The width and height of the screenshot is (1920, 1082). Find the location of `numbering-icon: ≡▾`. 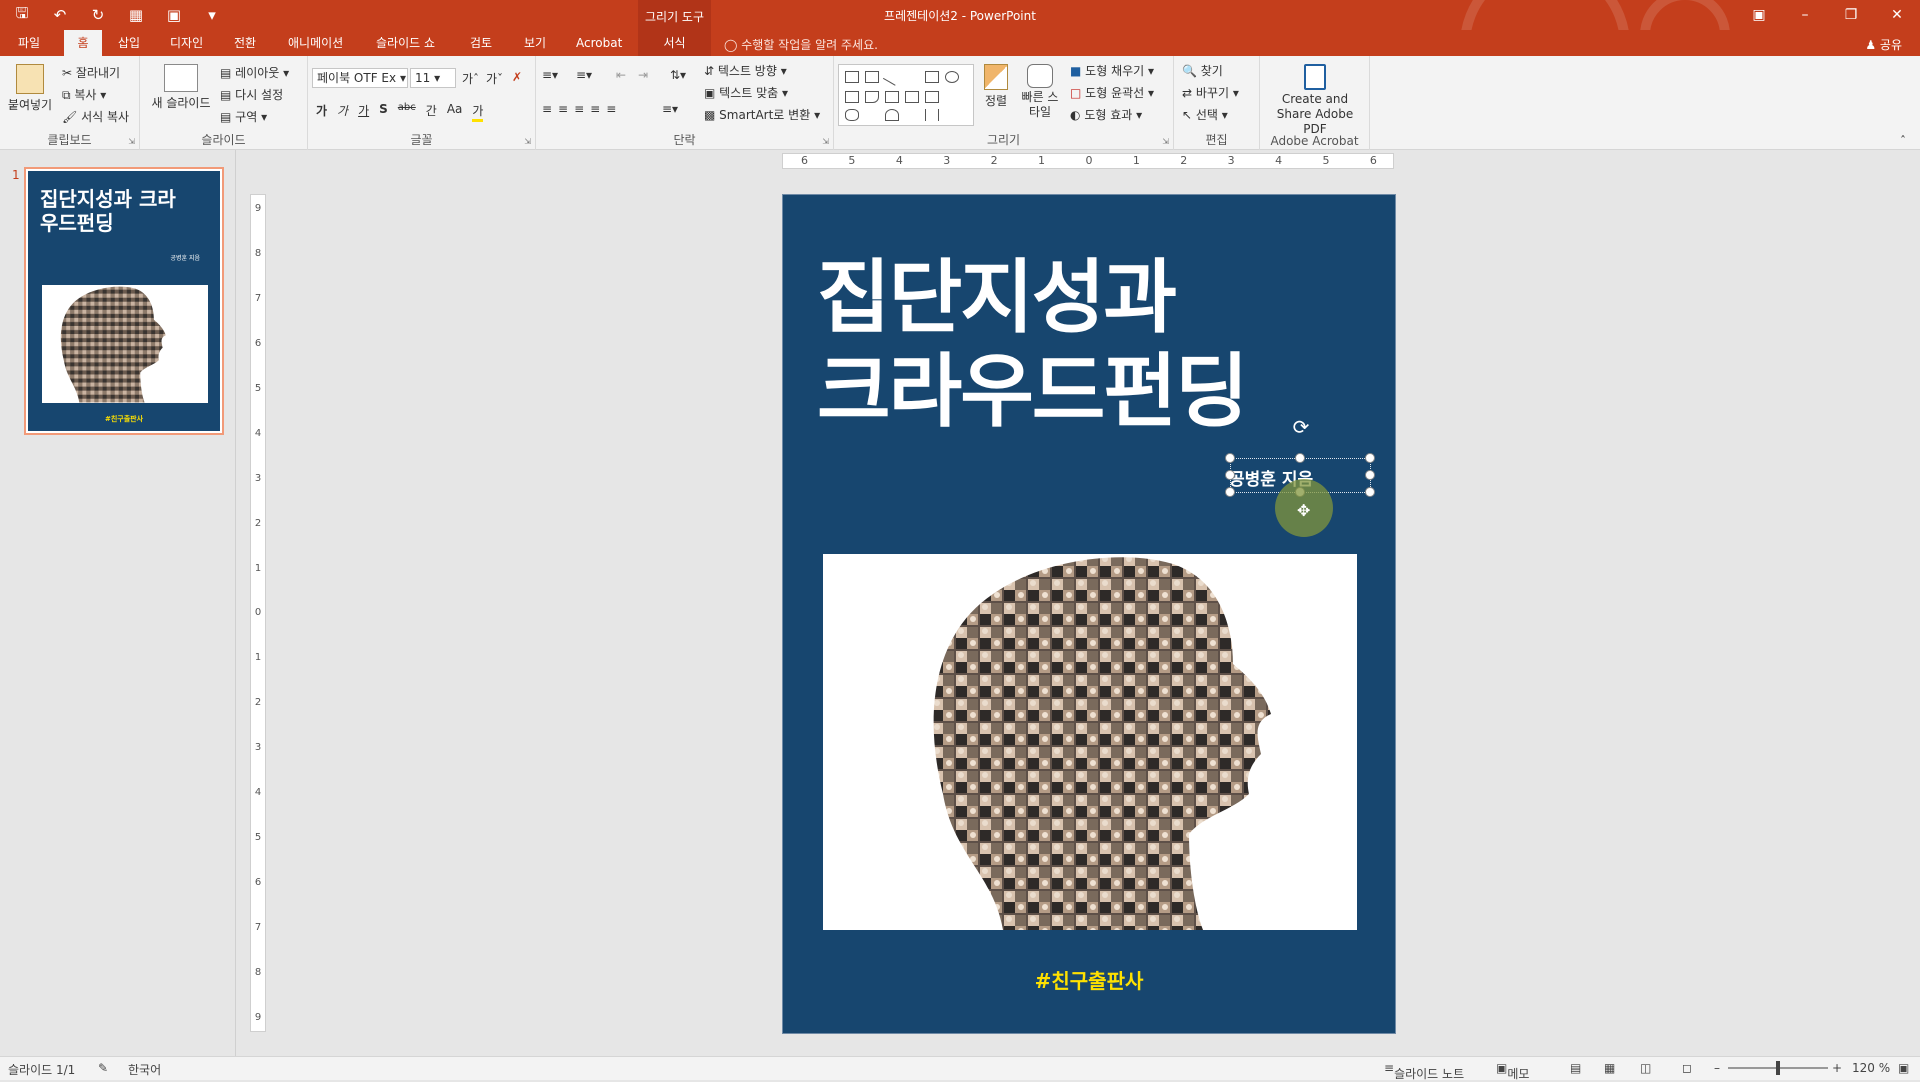

numbering-icon: ≡▾ is located at coordinates (584, 75).